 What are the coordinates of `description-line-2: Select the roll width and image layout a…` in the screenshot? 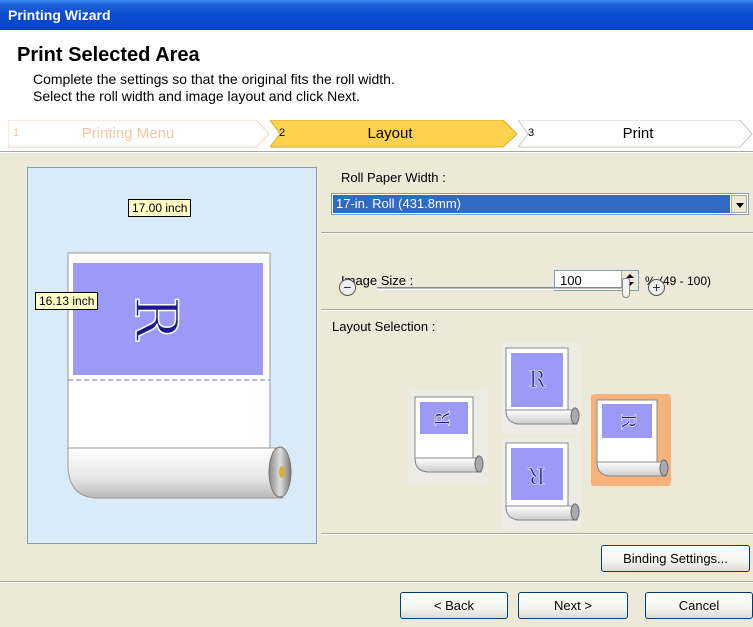 It's located at (196, 96).